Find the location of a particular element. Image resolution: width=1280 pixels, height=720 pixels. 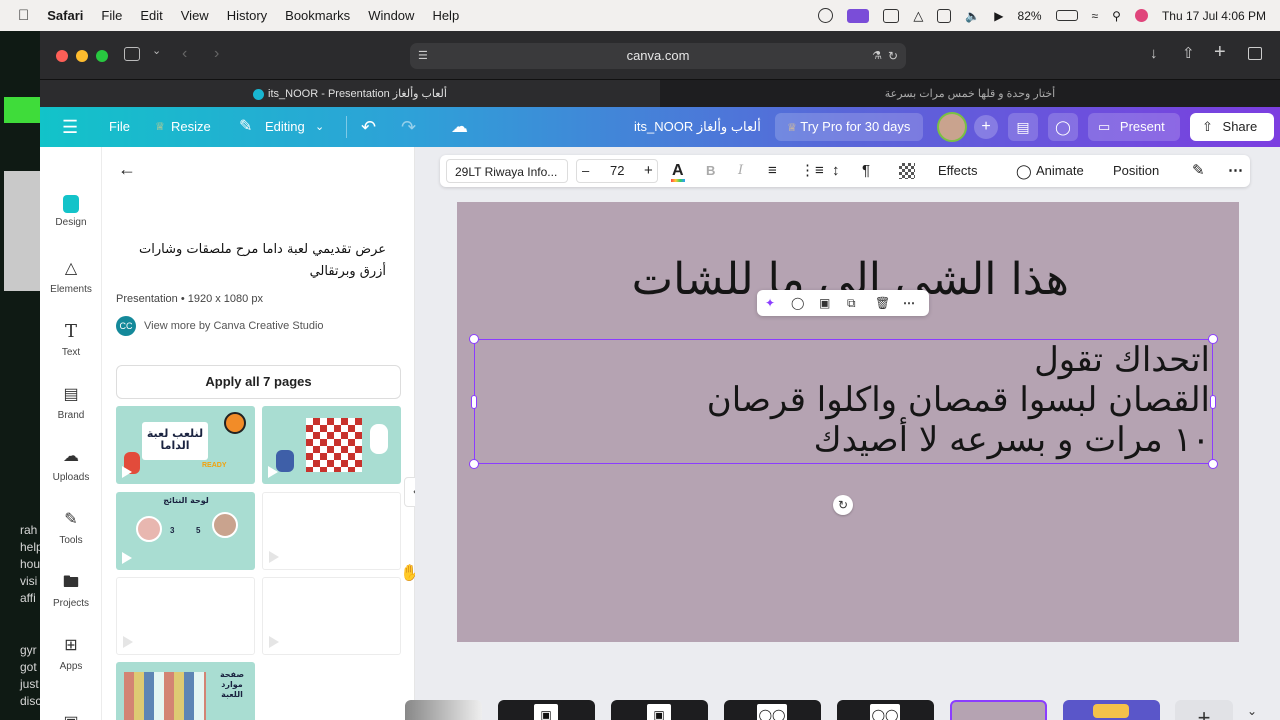

tab-overview-icon is located at coordinates (1255, 53).